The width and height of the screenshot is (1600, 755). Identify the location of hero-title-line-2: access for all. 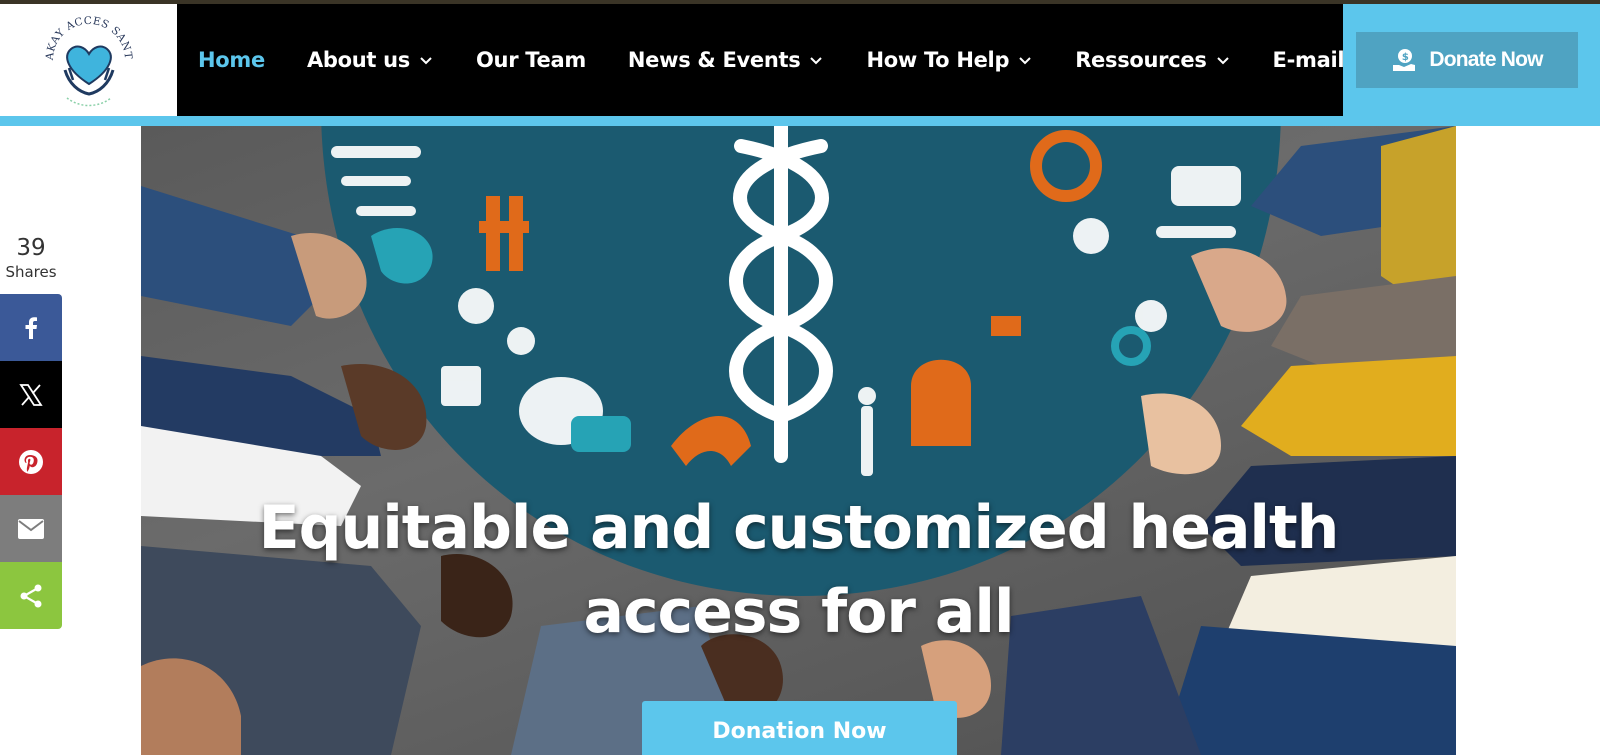
(798, 612).